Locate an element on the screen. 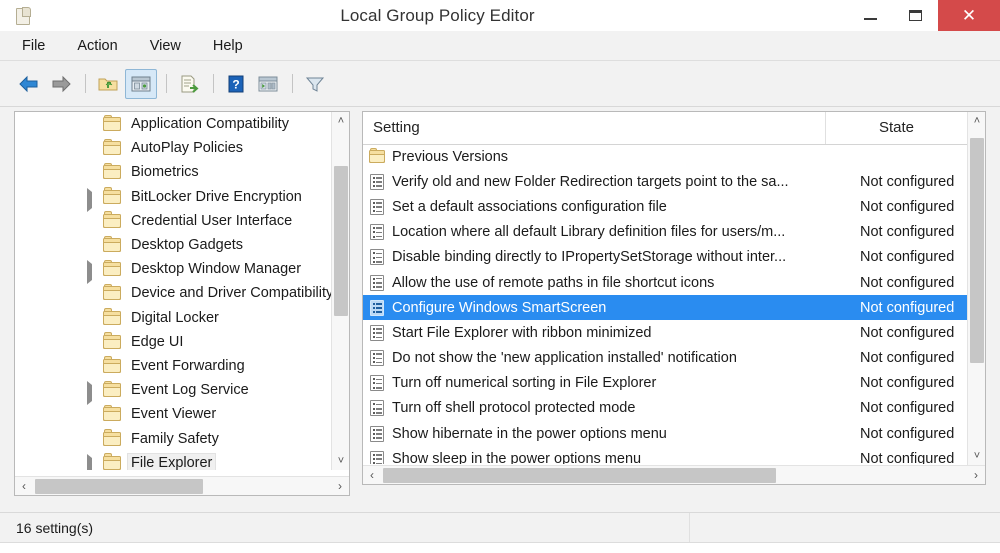  tree-node-label: BitLocker Drive Encryption is located at coordinates (216, 196).